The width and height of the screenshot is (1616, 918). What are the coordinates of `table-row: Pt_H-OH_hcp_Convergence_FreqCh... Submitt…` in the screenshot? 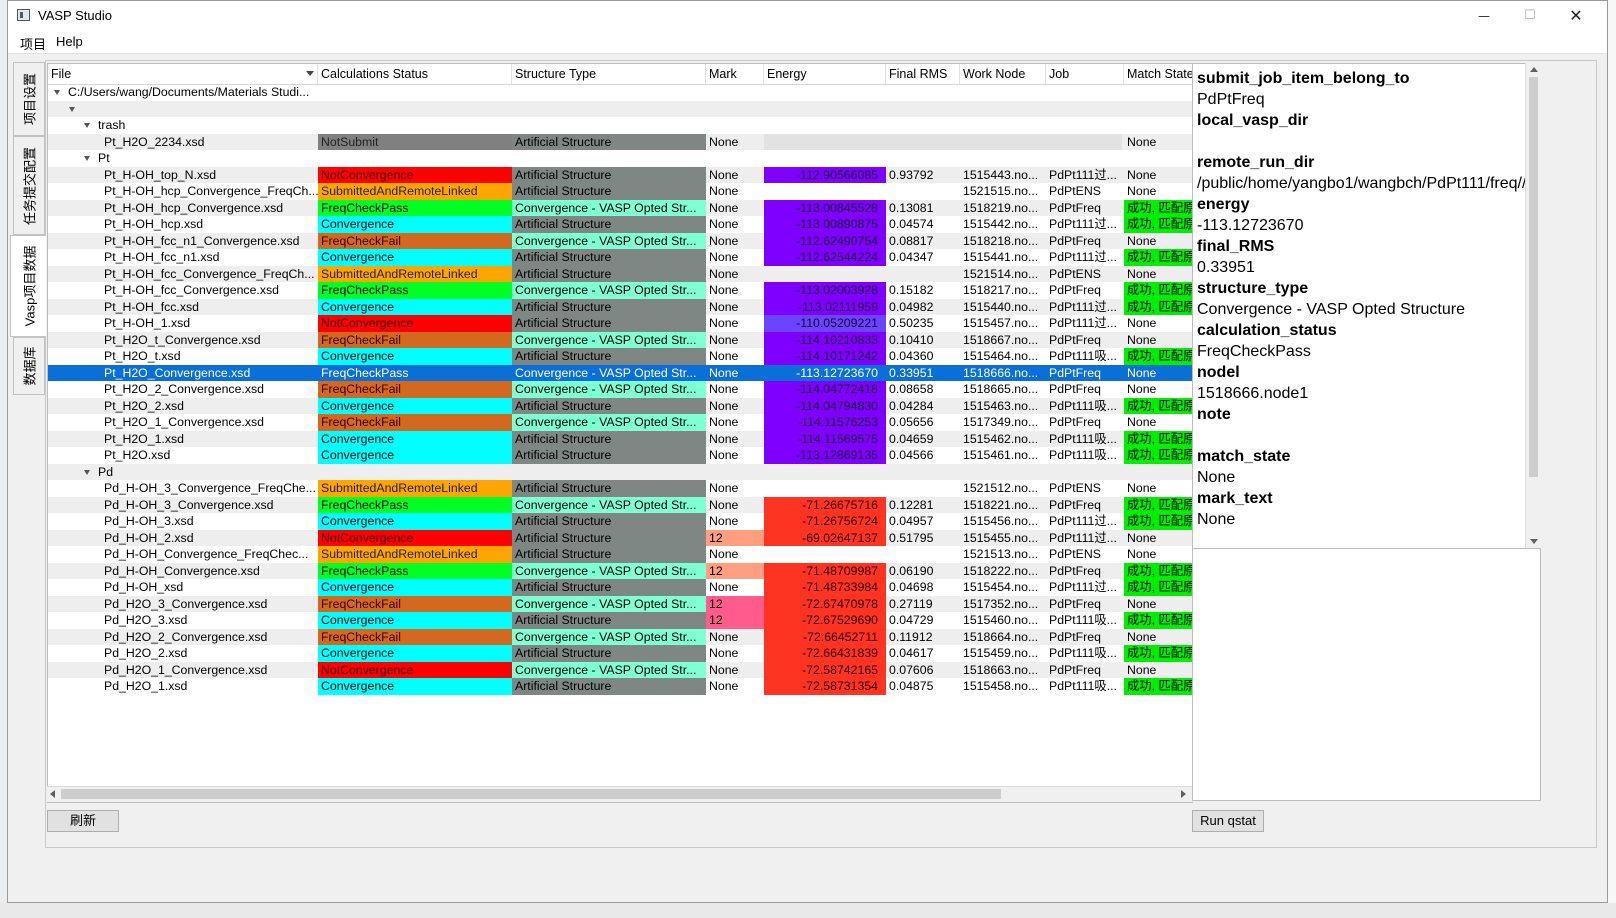 It's located at (620, 191).